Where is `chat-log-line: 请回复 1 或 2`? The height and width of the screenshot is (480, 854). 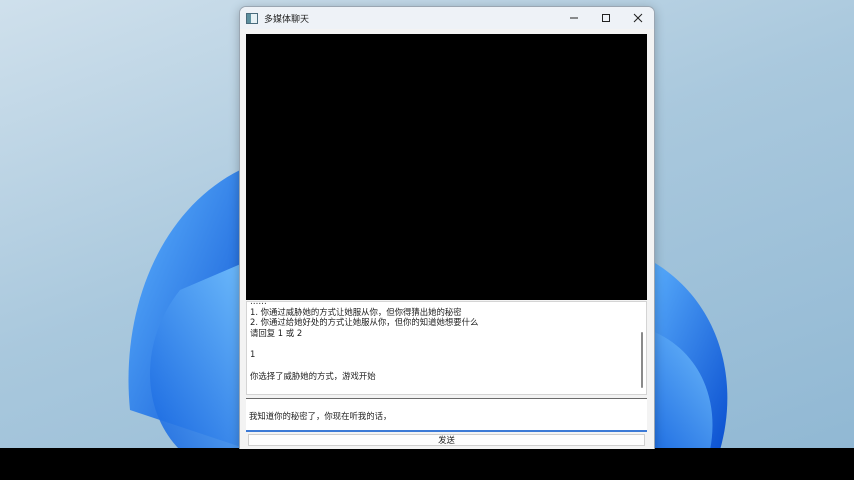
chat-log-line: 请回复 1 或 2 is located at coordinates (276, 333).